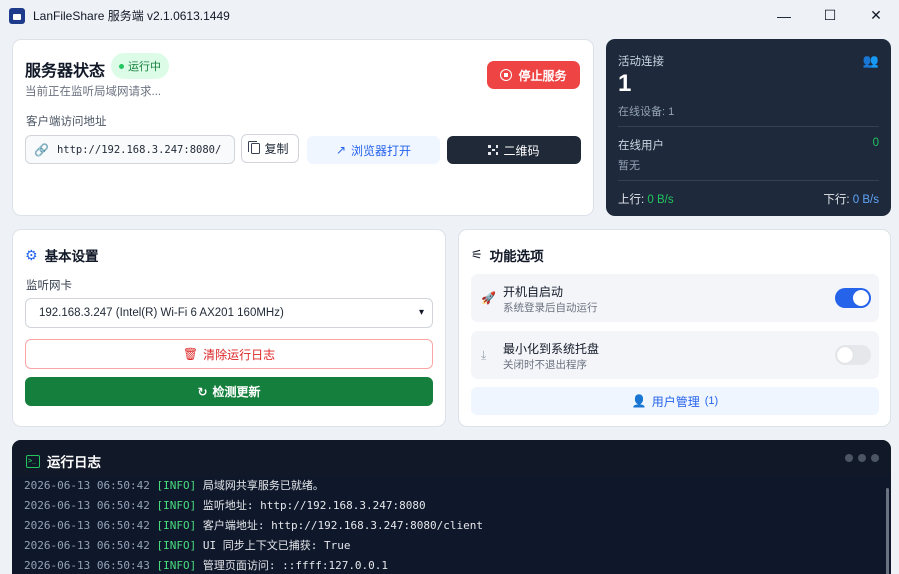 Image resolution: width=899 pixels, height=574 pixels. Describe the element at coordinates (74, 462) in the screenshot. I see `log-title: 运行日志` at that location.